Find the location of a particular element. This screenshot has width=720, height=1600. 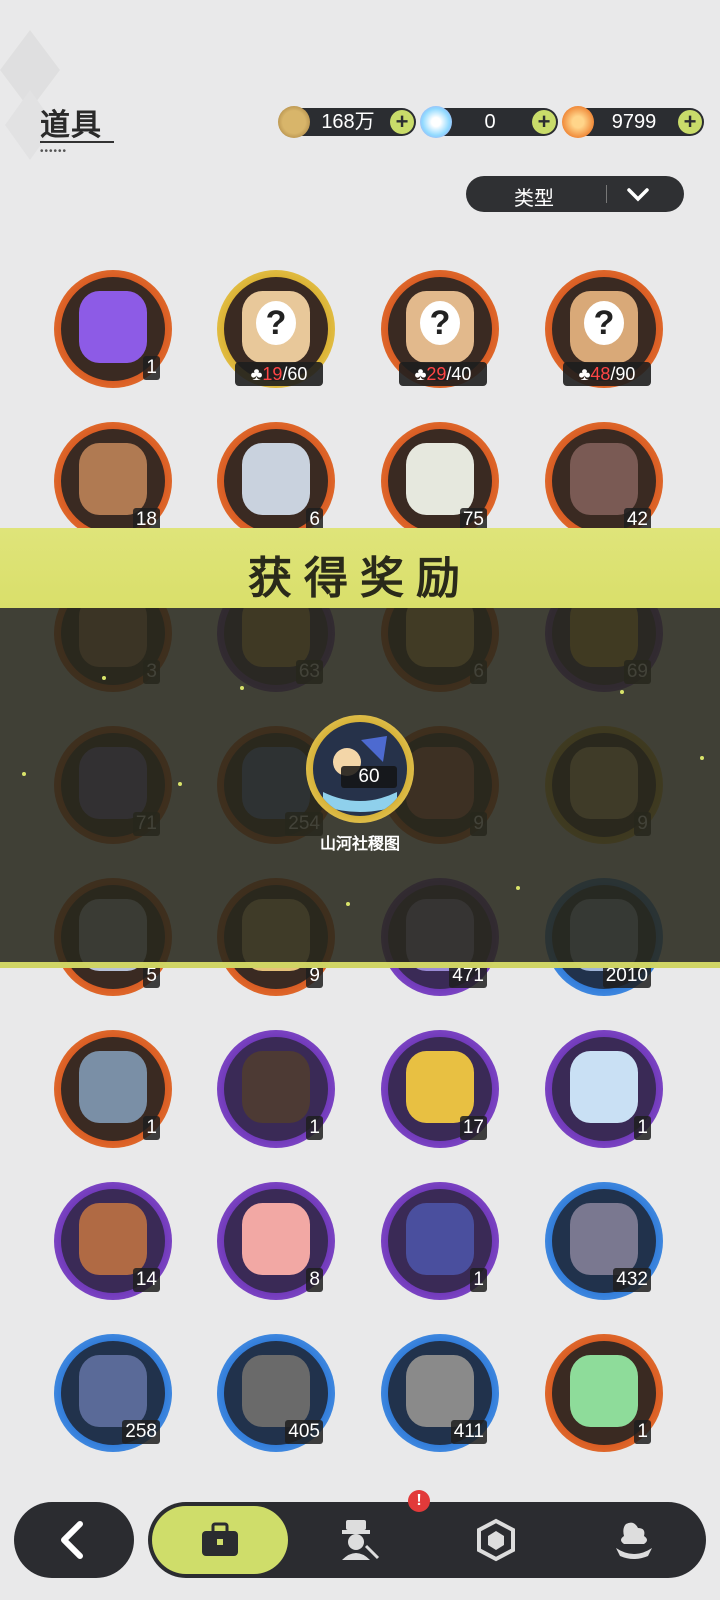

green-cloud-icon is located at coordinates (604, 1391).